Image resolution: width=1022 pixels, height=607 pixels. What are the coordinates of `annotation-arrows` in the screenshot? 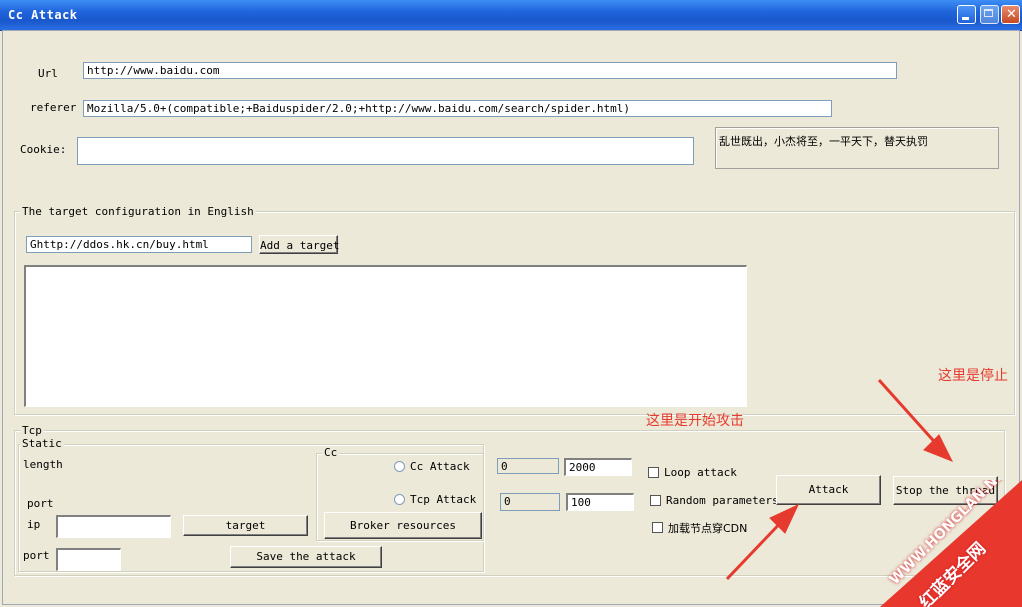 It's located at (839, 479).